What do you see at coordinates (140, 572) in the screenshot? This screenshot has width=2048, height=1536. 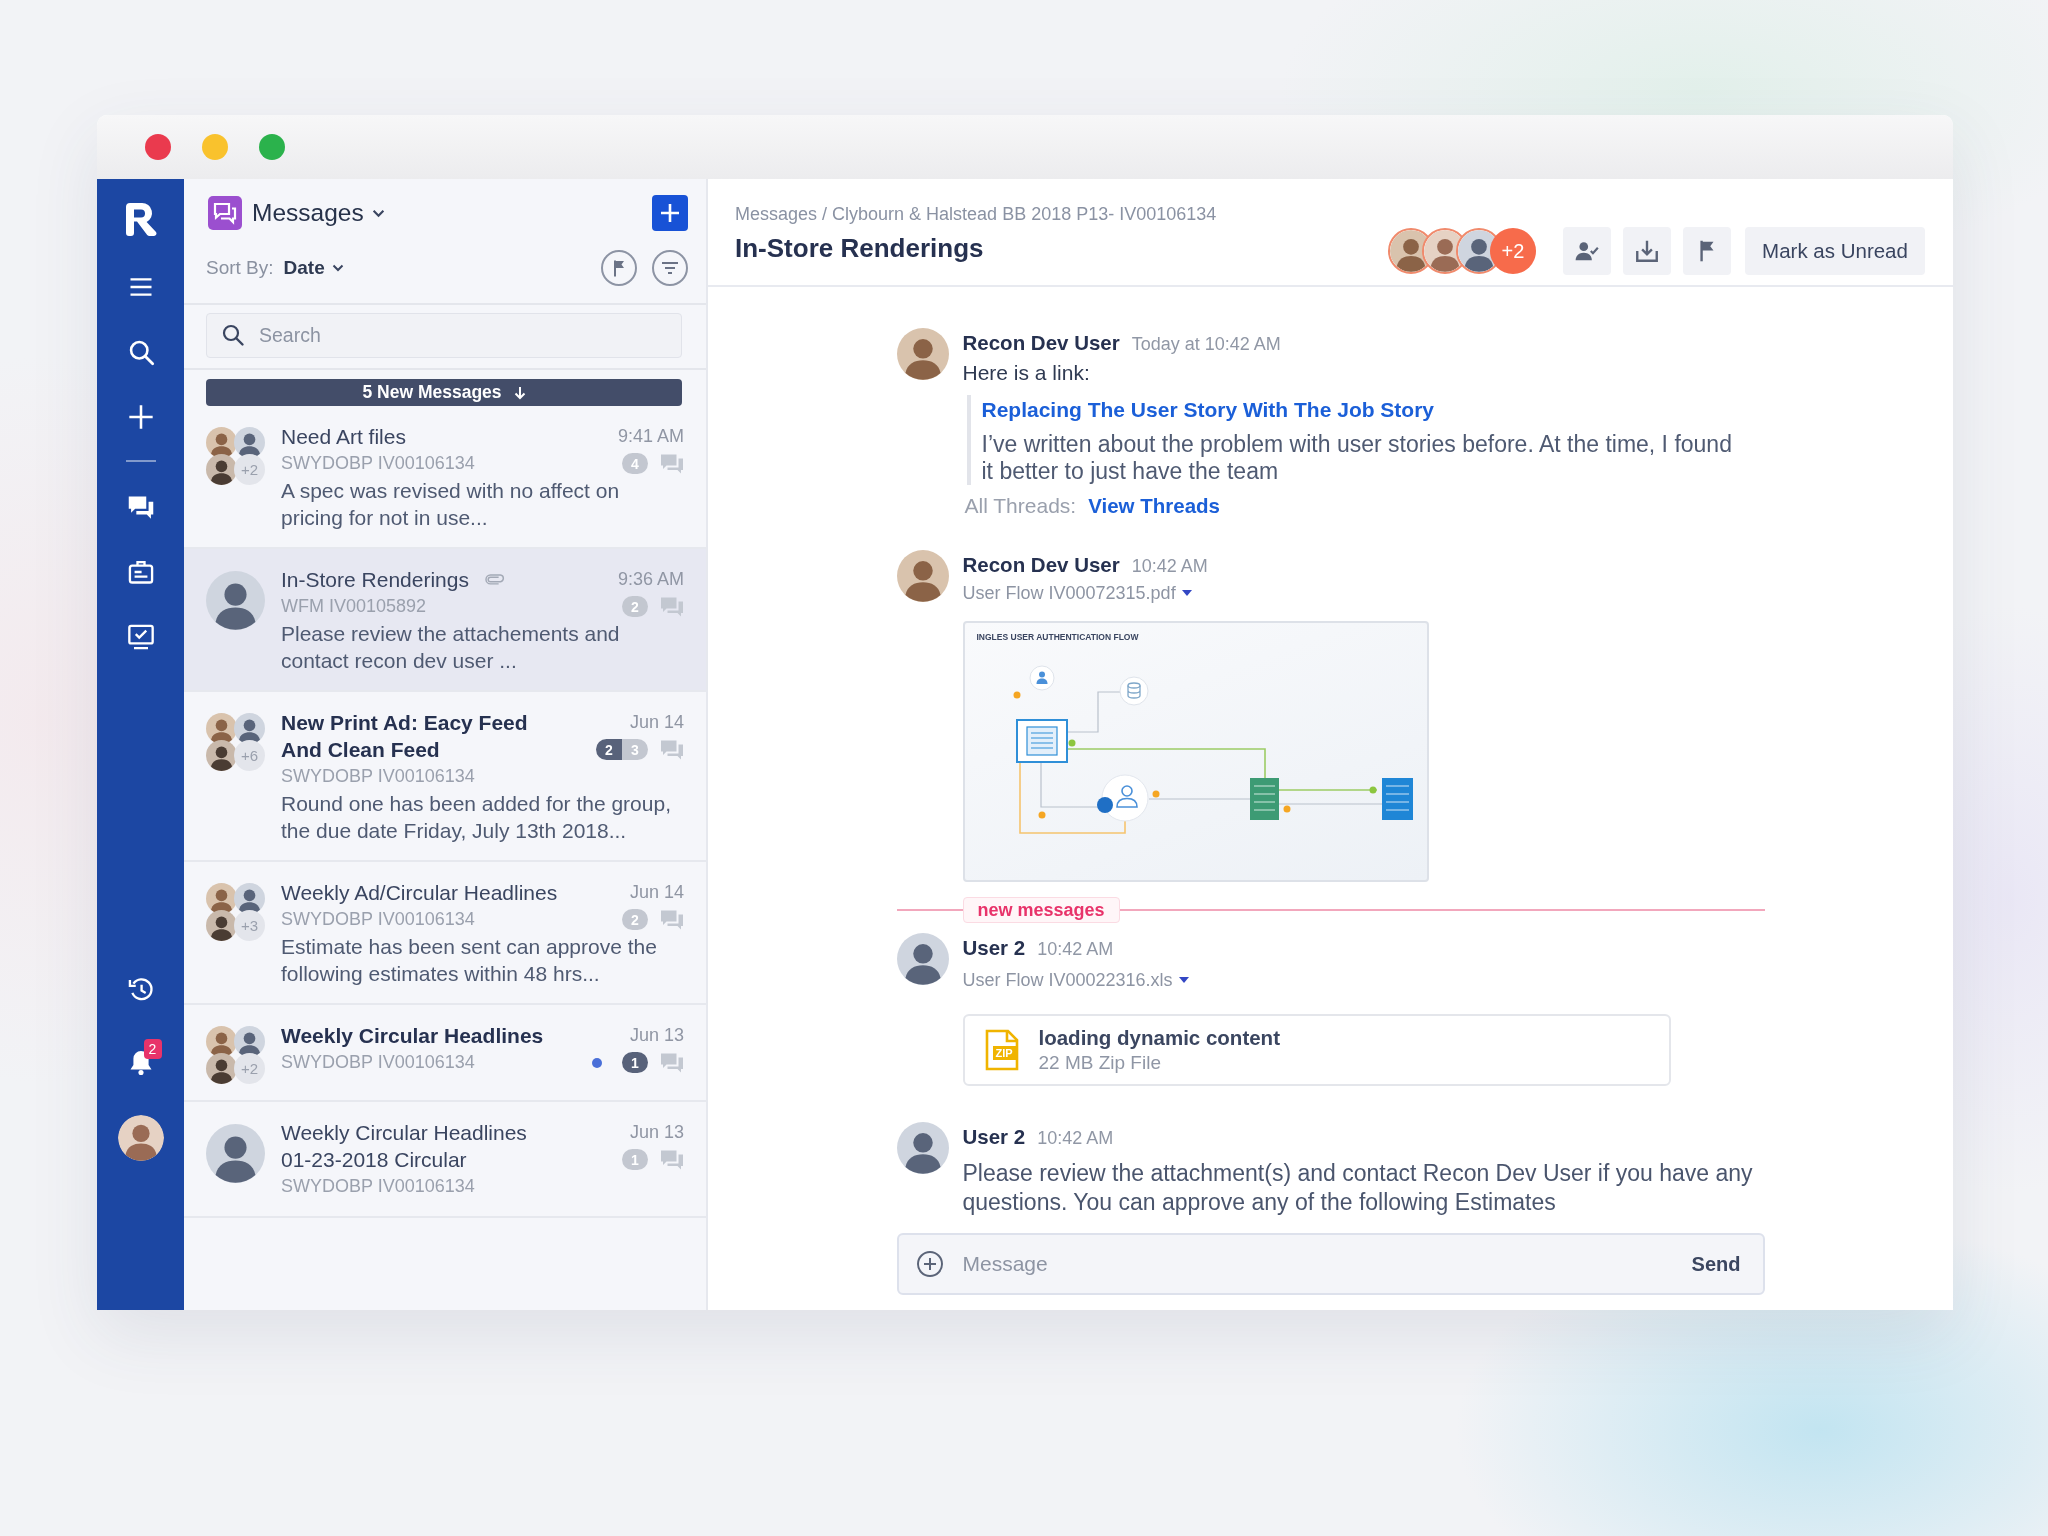 I see `briefcase-icon` at bounding box center [140, 572].